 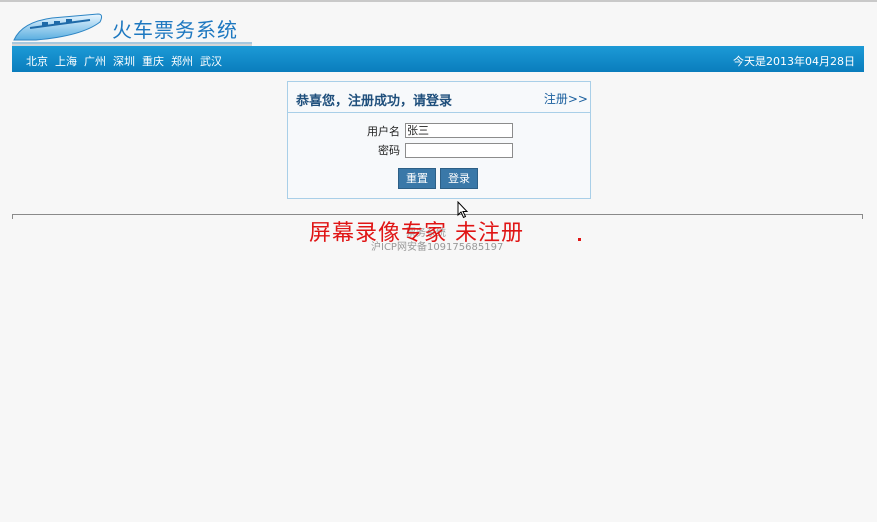 What do you see at coordinates (463, 210) in the screenshot?
I see `mouse-pointer-icon` at bounding box center [463, 210].